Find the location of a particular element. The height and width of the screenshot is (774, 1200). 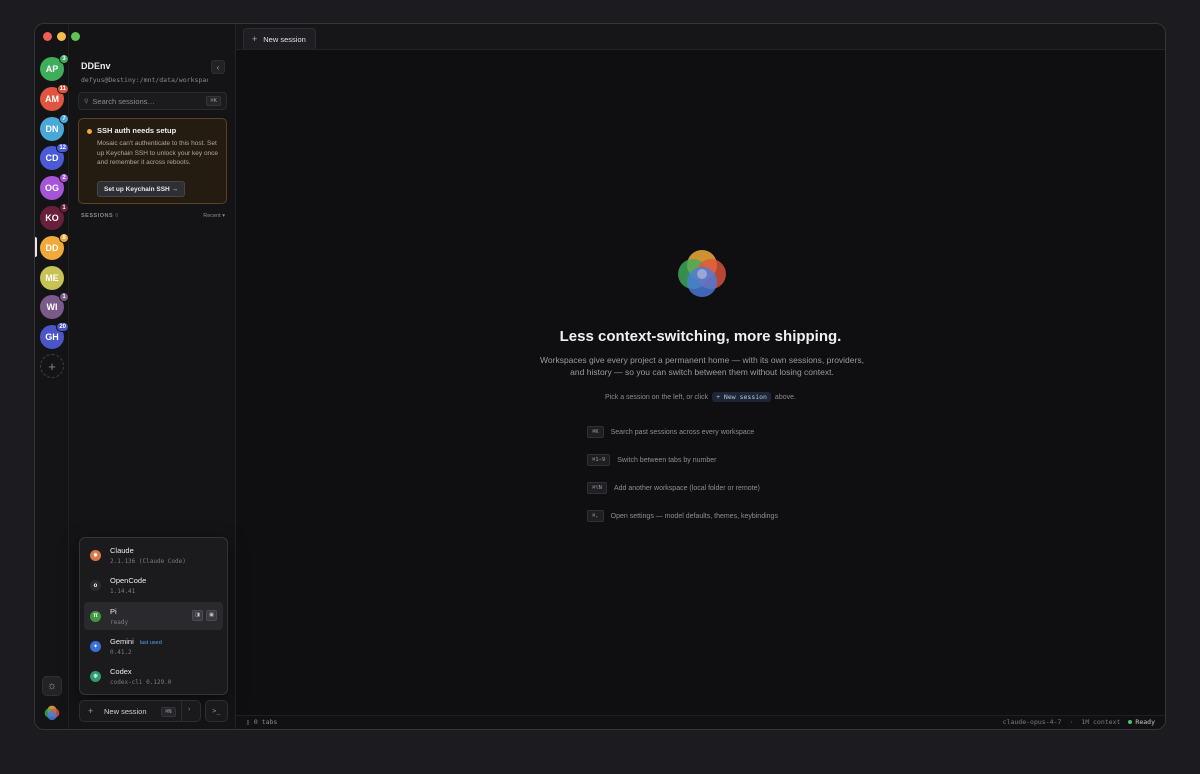

provider-name: Pi is located at coordinates (113, 611).